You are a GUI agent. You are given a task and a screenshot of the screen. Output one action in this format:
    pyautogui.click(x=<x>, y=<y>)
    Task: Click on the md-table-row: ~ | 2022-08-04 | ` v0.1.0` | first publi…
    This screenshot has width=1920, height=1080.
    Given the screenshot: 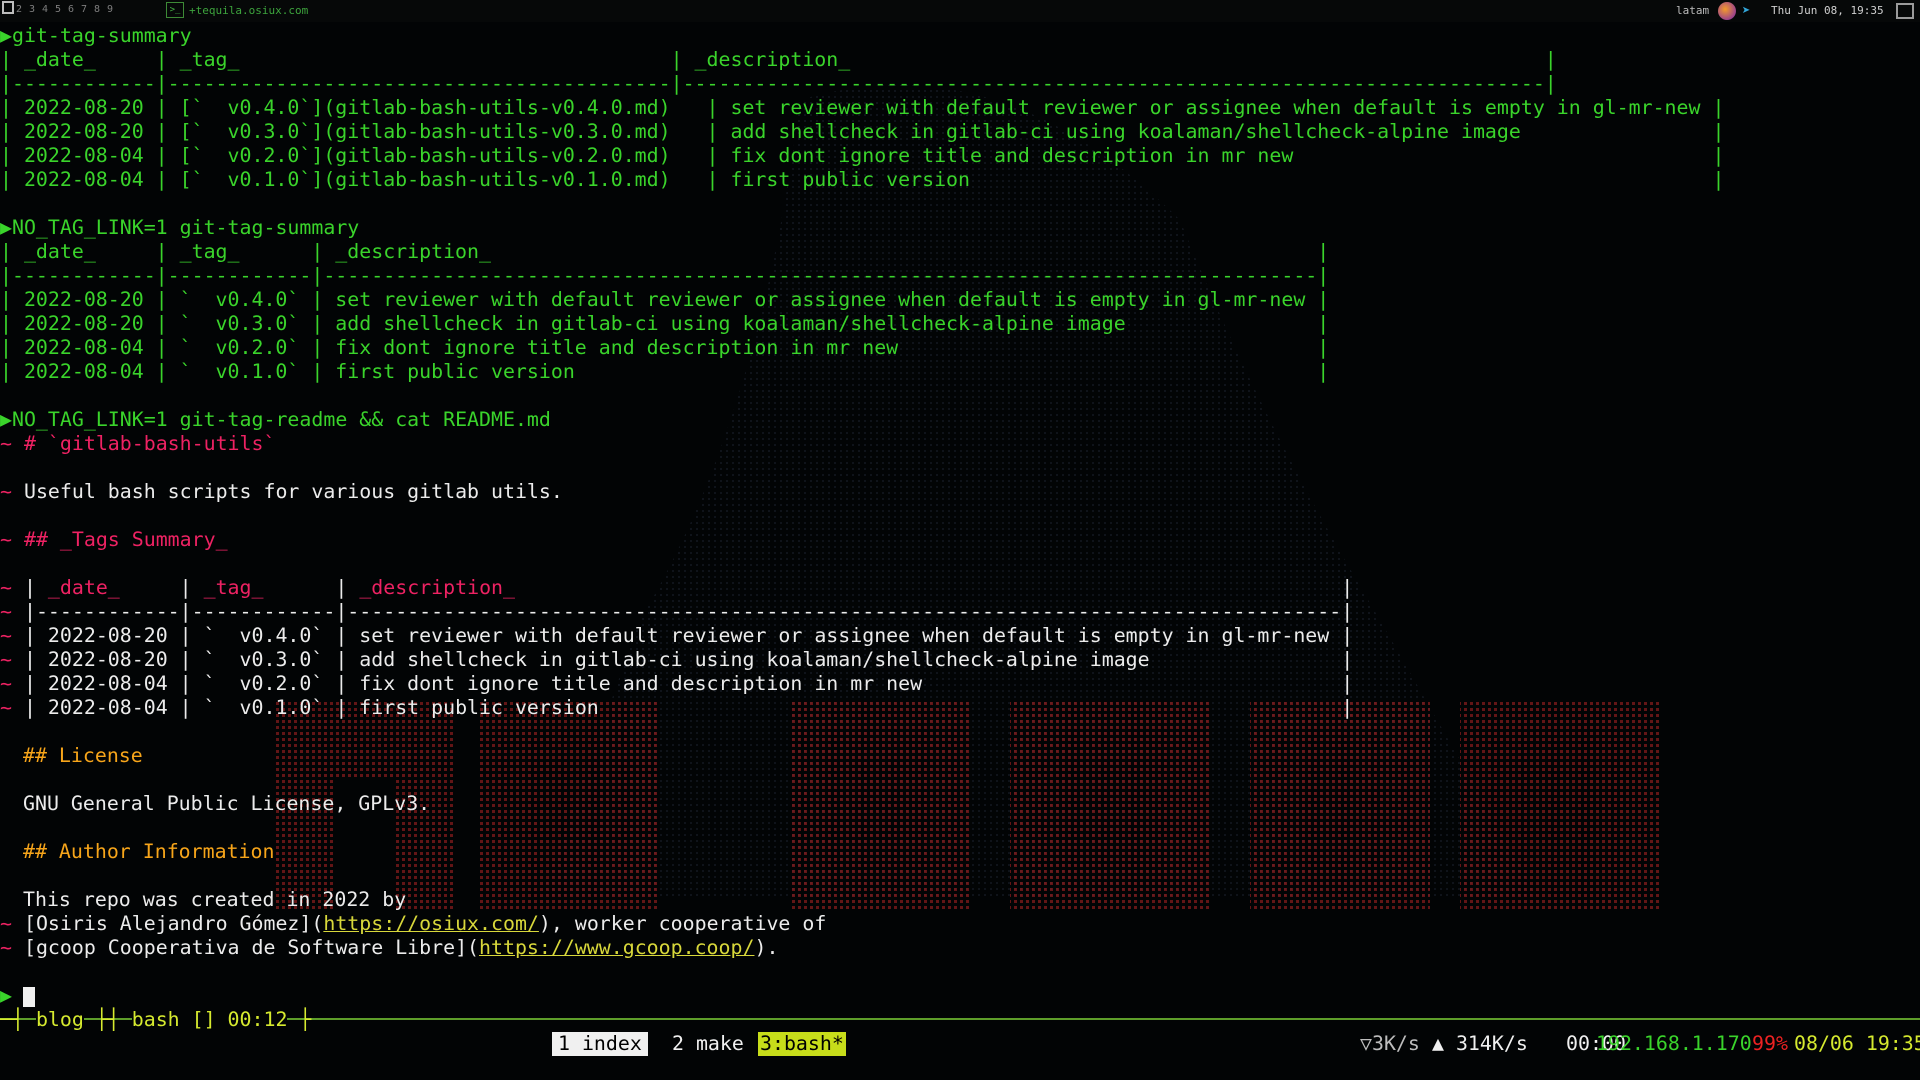 What is the action you would take?
    pyautogui.click(x=676, y=708)
    